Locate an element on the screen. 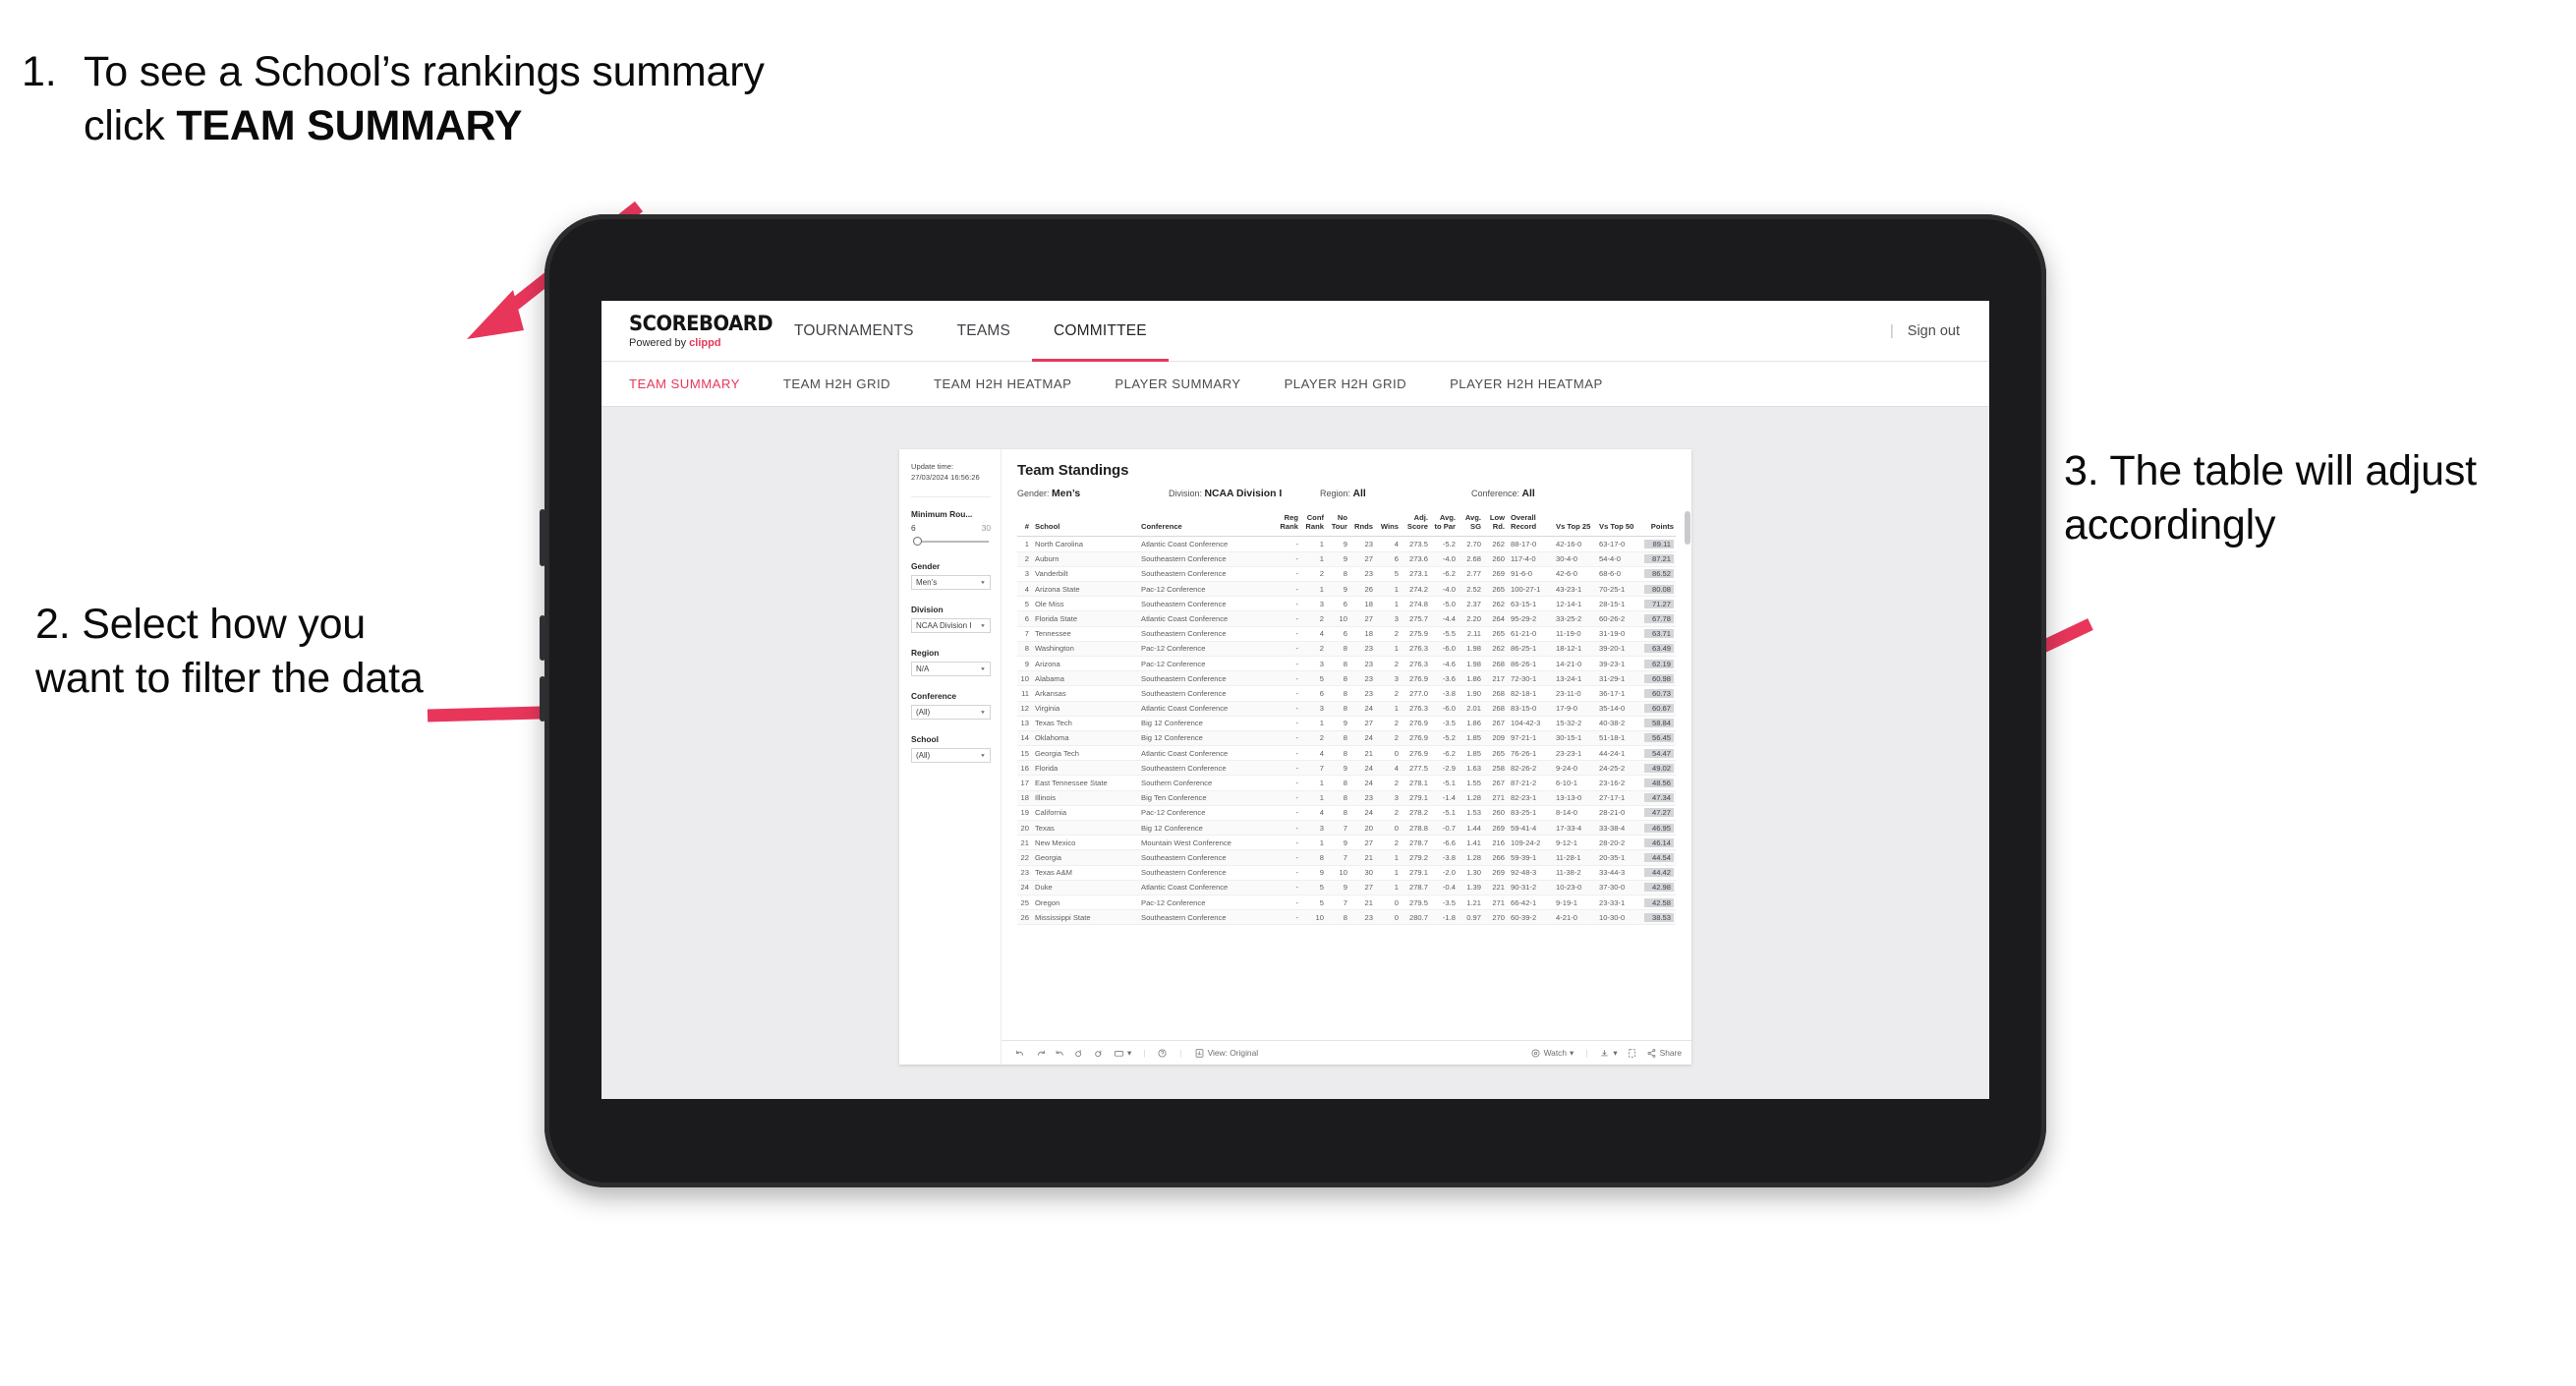 This screenshot has width=2576, height=1386. watch-dropdown: Watch ▾ is located at coordinates (1552, 1053).